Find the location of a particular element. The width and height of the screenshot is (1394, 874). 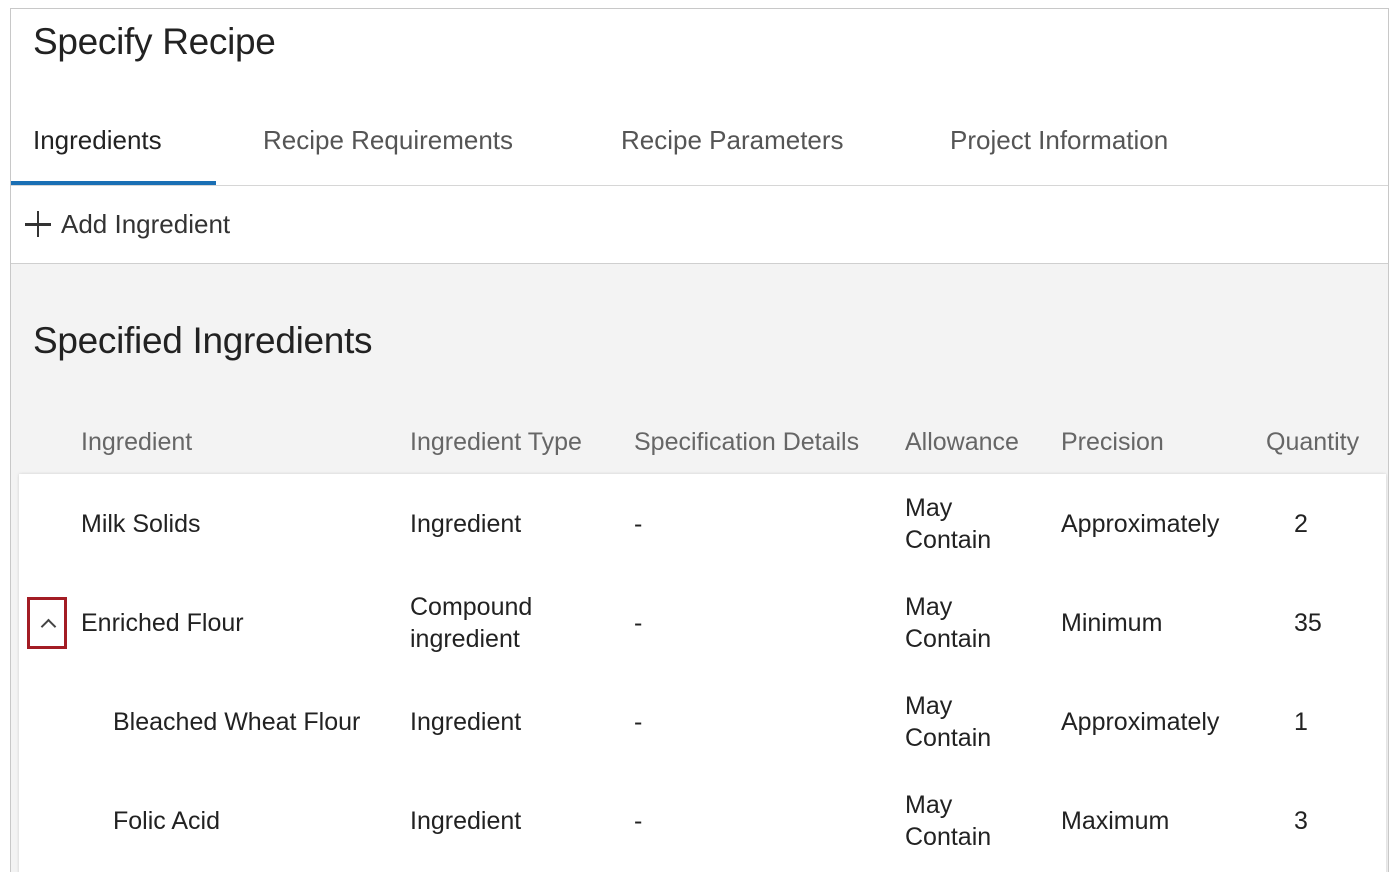

ingredient-name: Enriched Flour is located at coordinates (162, 622).